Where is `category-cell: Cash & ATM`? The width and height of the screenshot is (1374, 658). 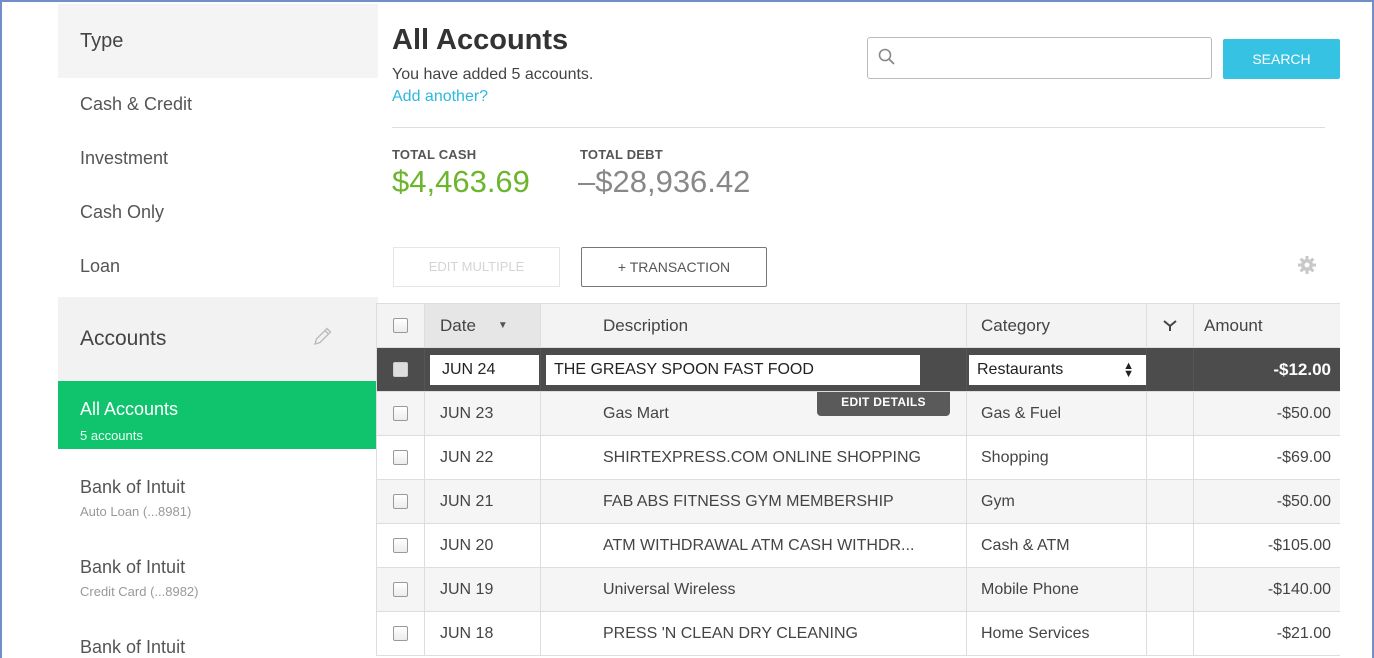 category-cell: Cash & ATM is located at coordinates (1056, 545).